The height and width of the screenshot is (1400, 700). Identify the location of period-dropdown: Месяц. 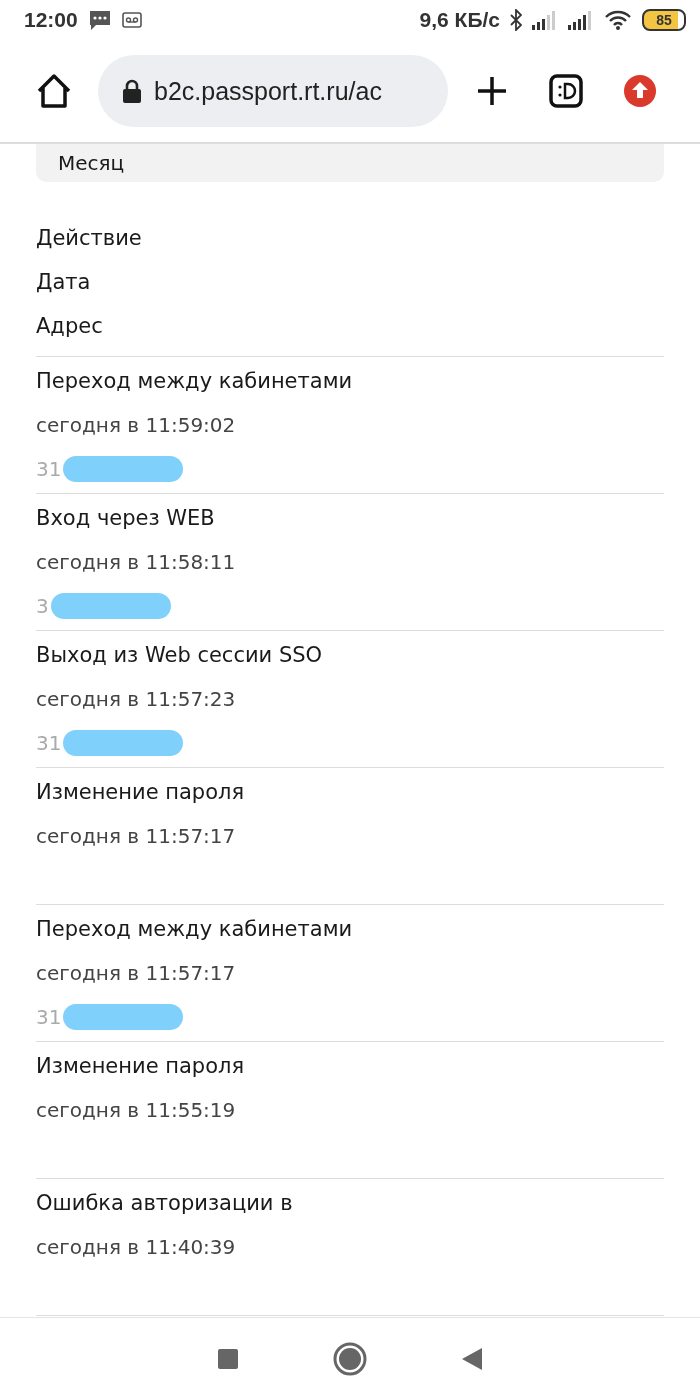
(350, 163).